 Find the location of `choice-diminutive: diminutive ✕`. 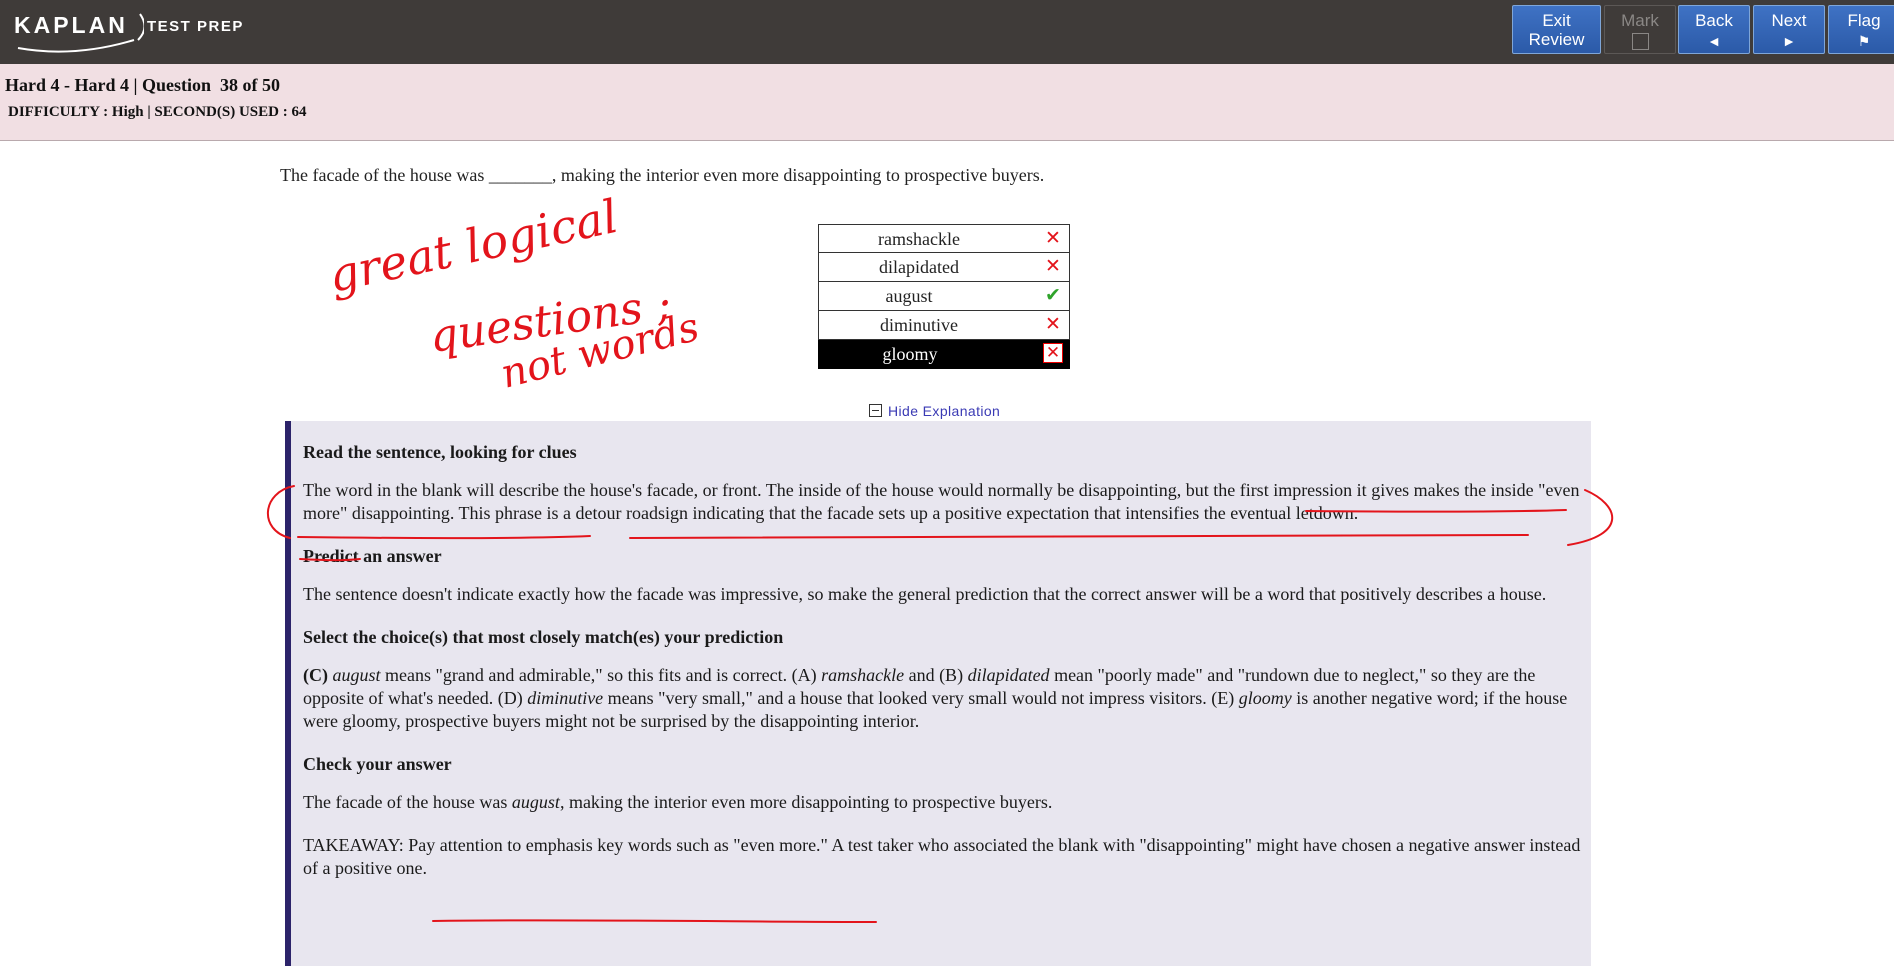

choice-diminutive: diminutive ✕ is located at coordinates (944, 325).